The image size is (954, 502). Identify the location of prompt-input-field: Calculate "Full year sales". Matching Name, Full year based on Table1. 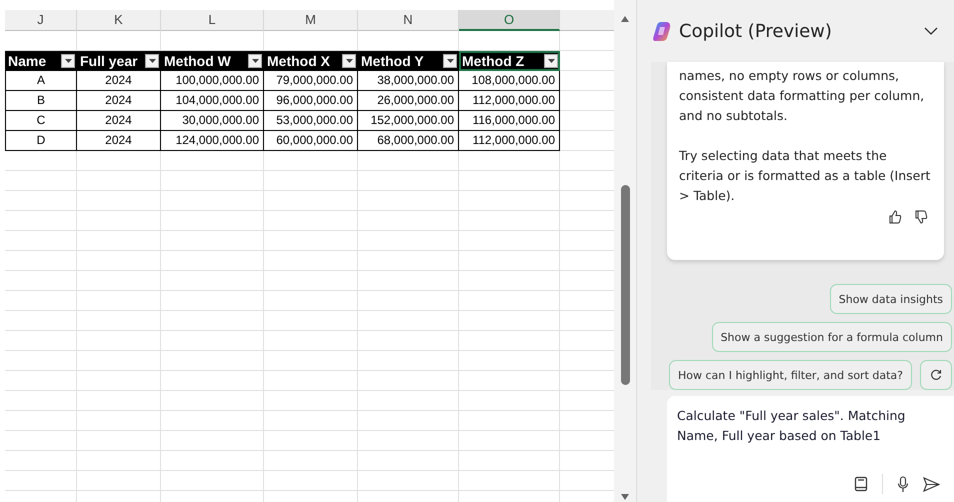
(810, 449).